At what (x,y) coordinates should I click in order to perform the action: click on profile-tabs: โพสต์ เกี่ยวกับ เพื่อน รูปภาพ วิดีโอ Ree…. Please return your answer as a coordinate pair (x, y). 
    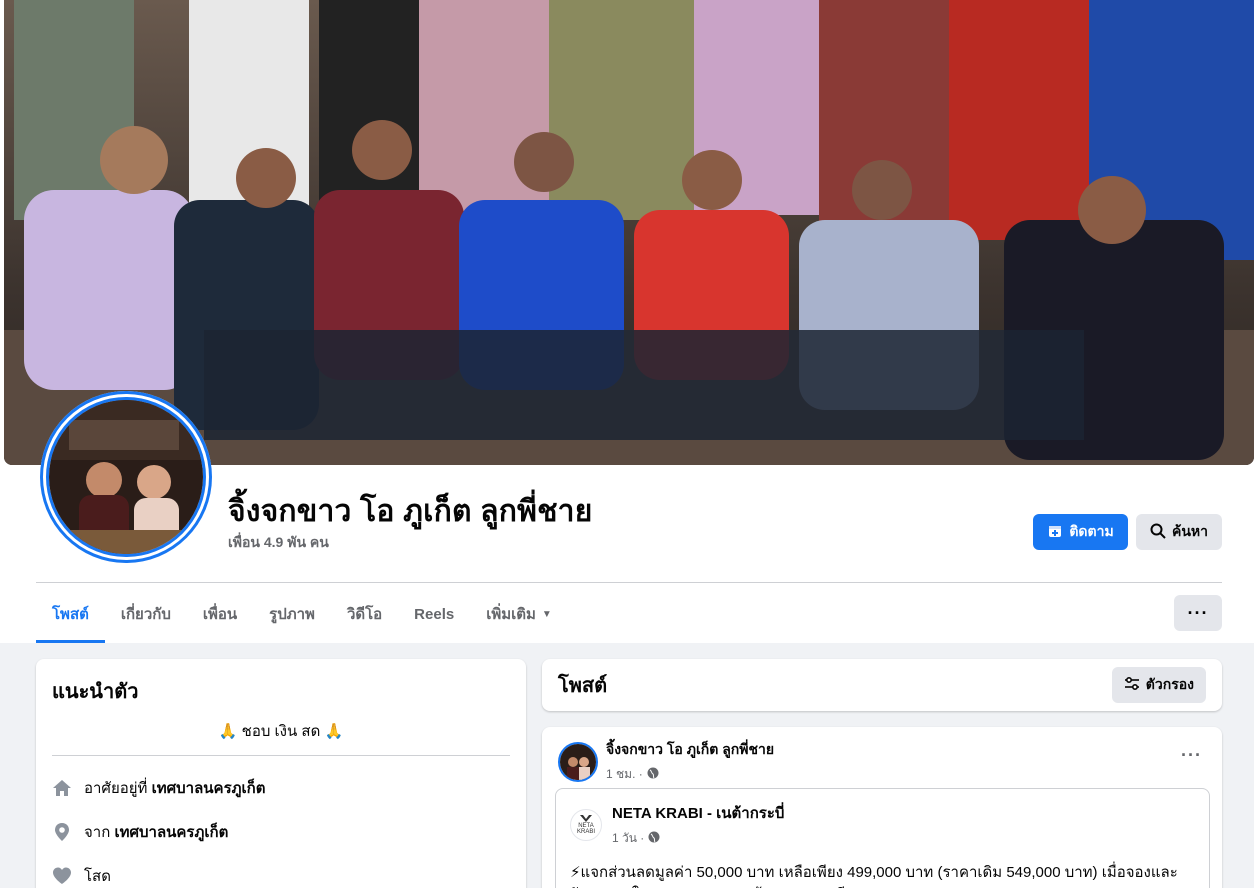
    Looking at the image, I should click on (302, 615).